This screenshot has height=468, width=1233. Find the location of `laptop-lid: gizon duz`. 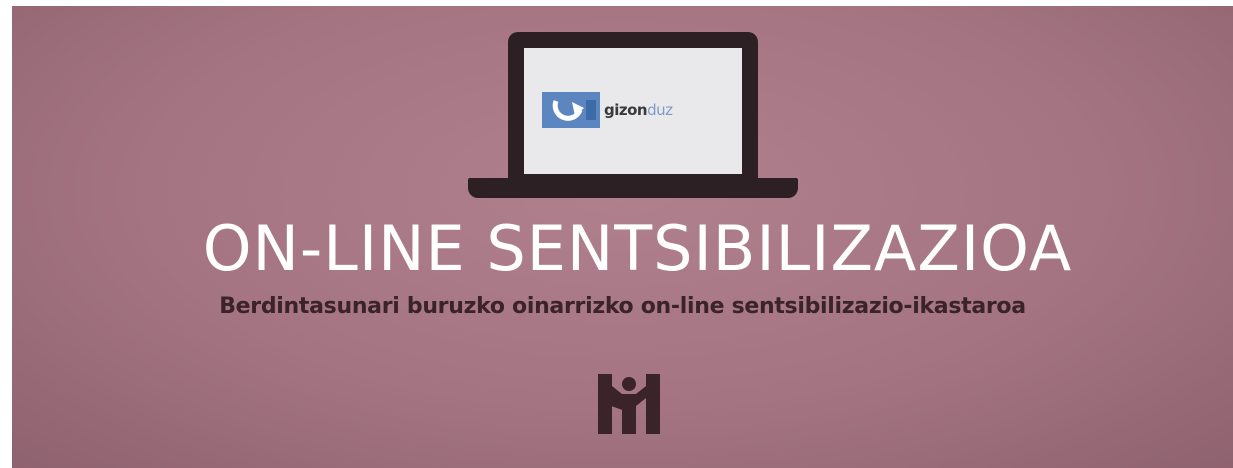

laptop-lid: gizon duz is located at coordinates (633, 106).